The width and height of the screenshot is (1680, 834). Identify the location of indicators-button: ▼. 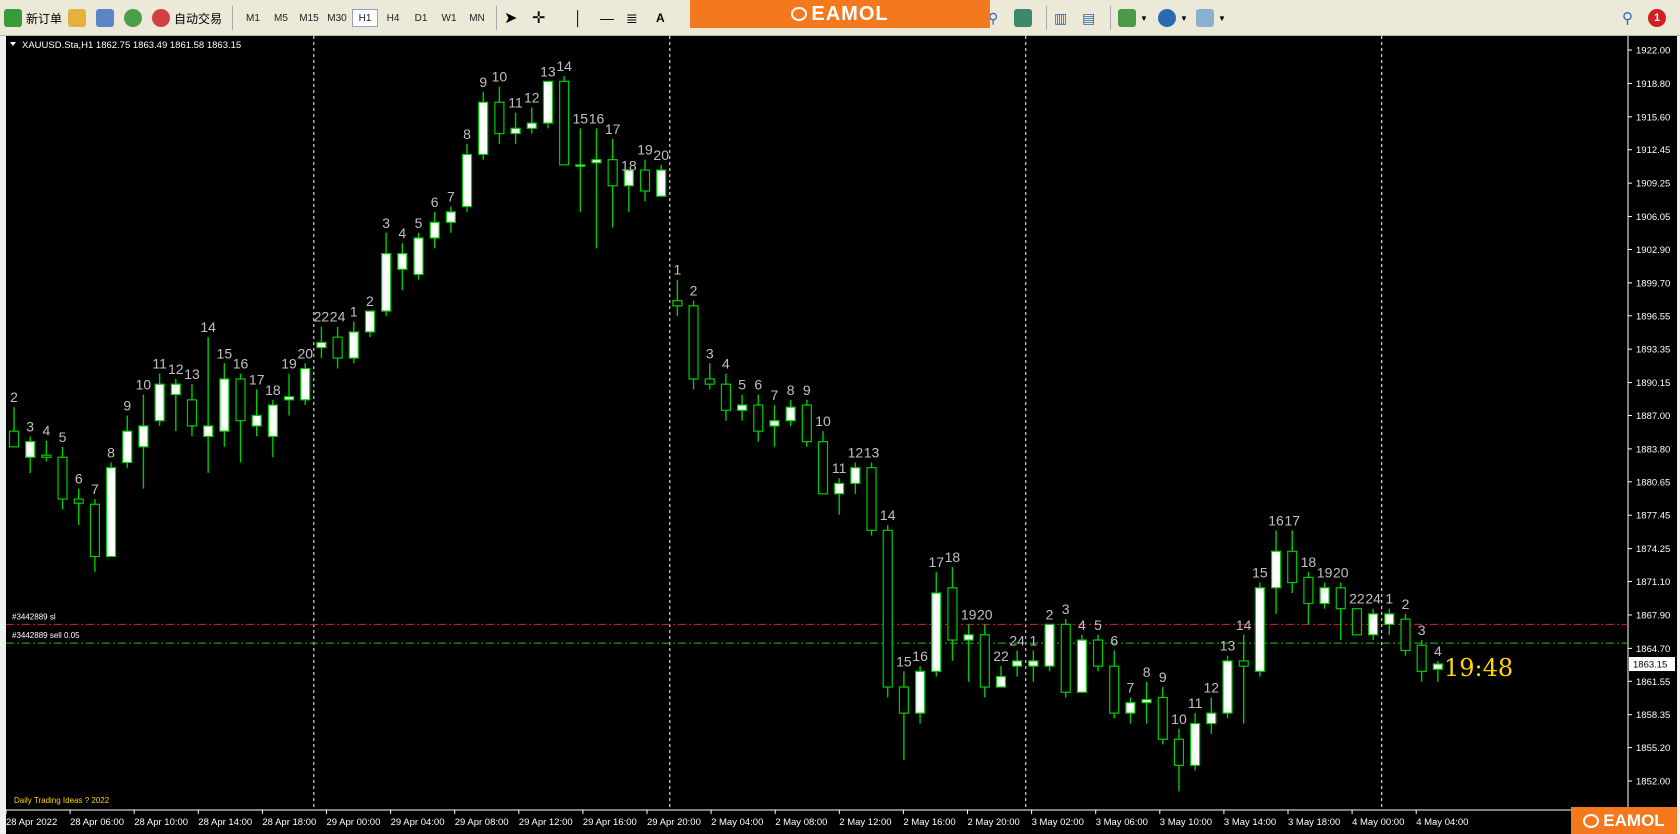
(1133, 18).